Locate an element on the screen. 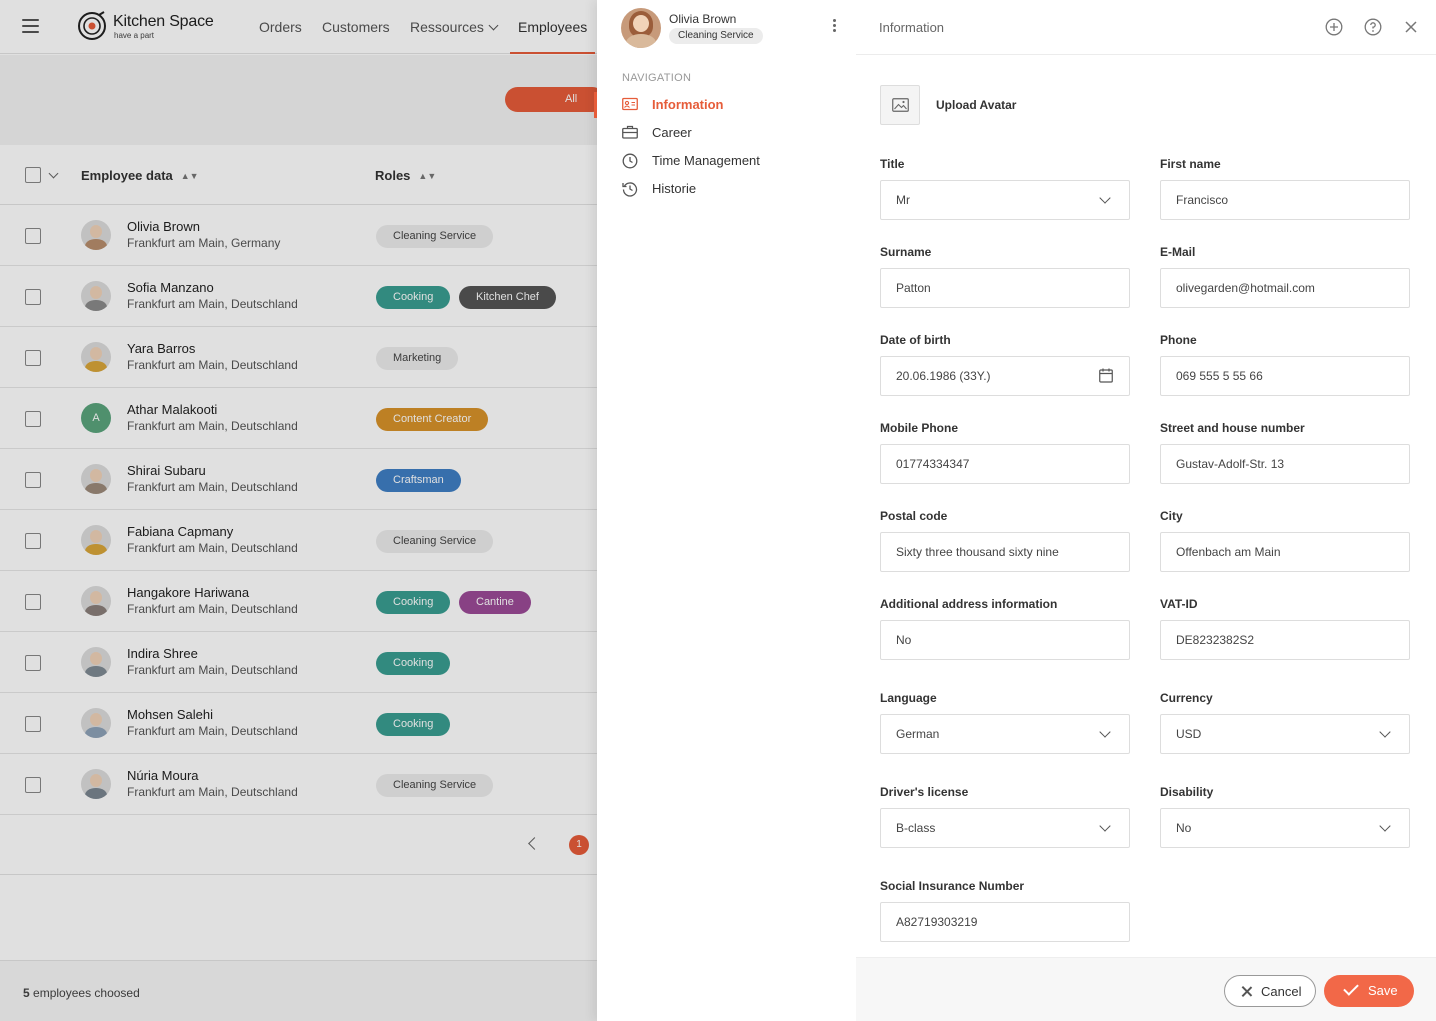  surname-input: Patton is located at coordinates (1005, 288).